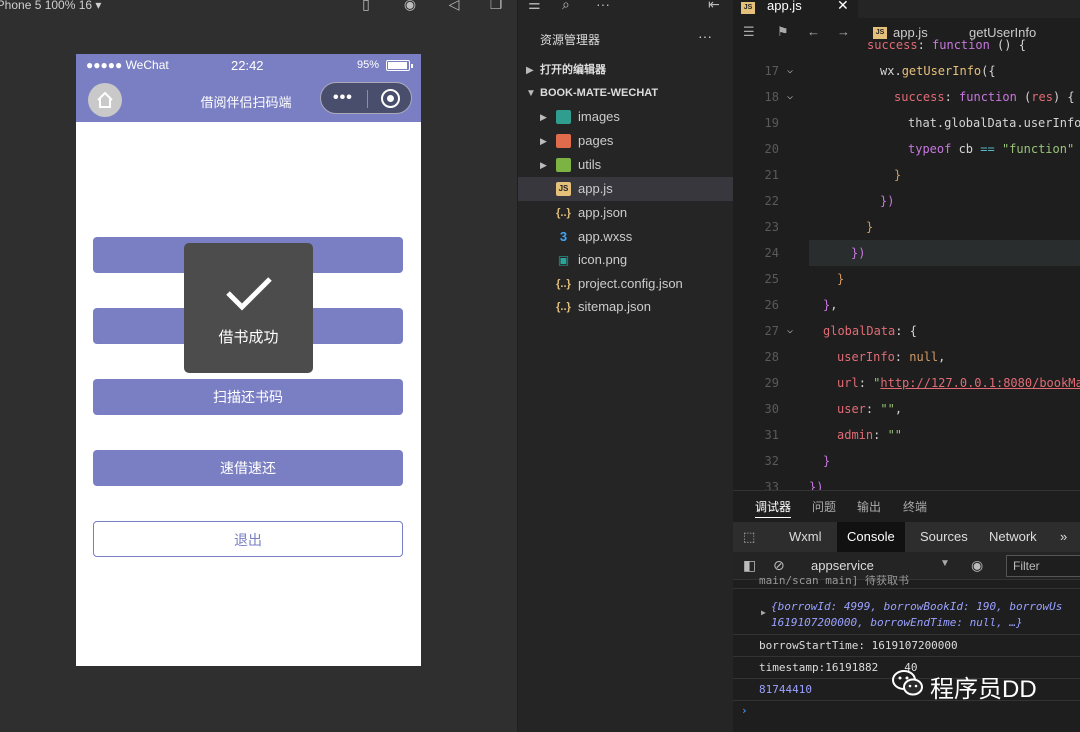 The image size is (1080, 732). Describe the element at coordinates (248, 468) in the screenshot. I see `quick-borrow-button: 速借速还` at that location.